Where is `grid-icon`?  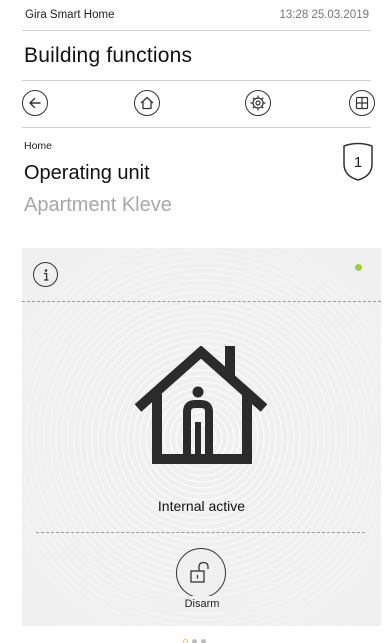
grid-icon is located at coordinates (362, 103).